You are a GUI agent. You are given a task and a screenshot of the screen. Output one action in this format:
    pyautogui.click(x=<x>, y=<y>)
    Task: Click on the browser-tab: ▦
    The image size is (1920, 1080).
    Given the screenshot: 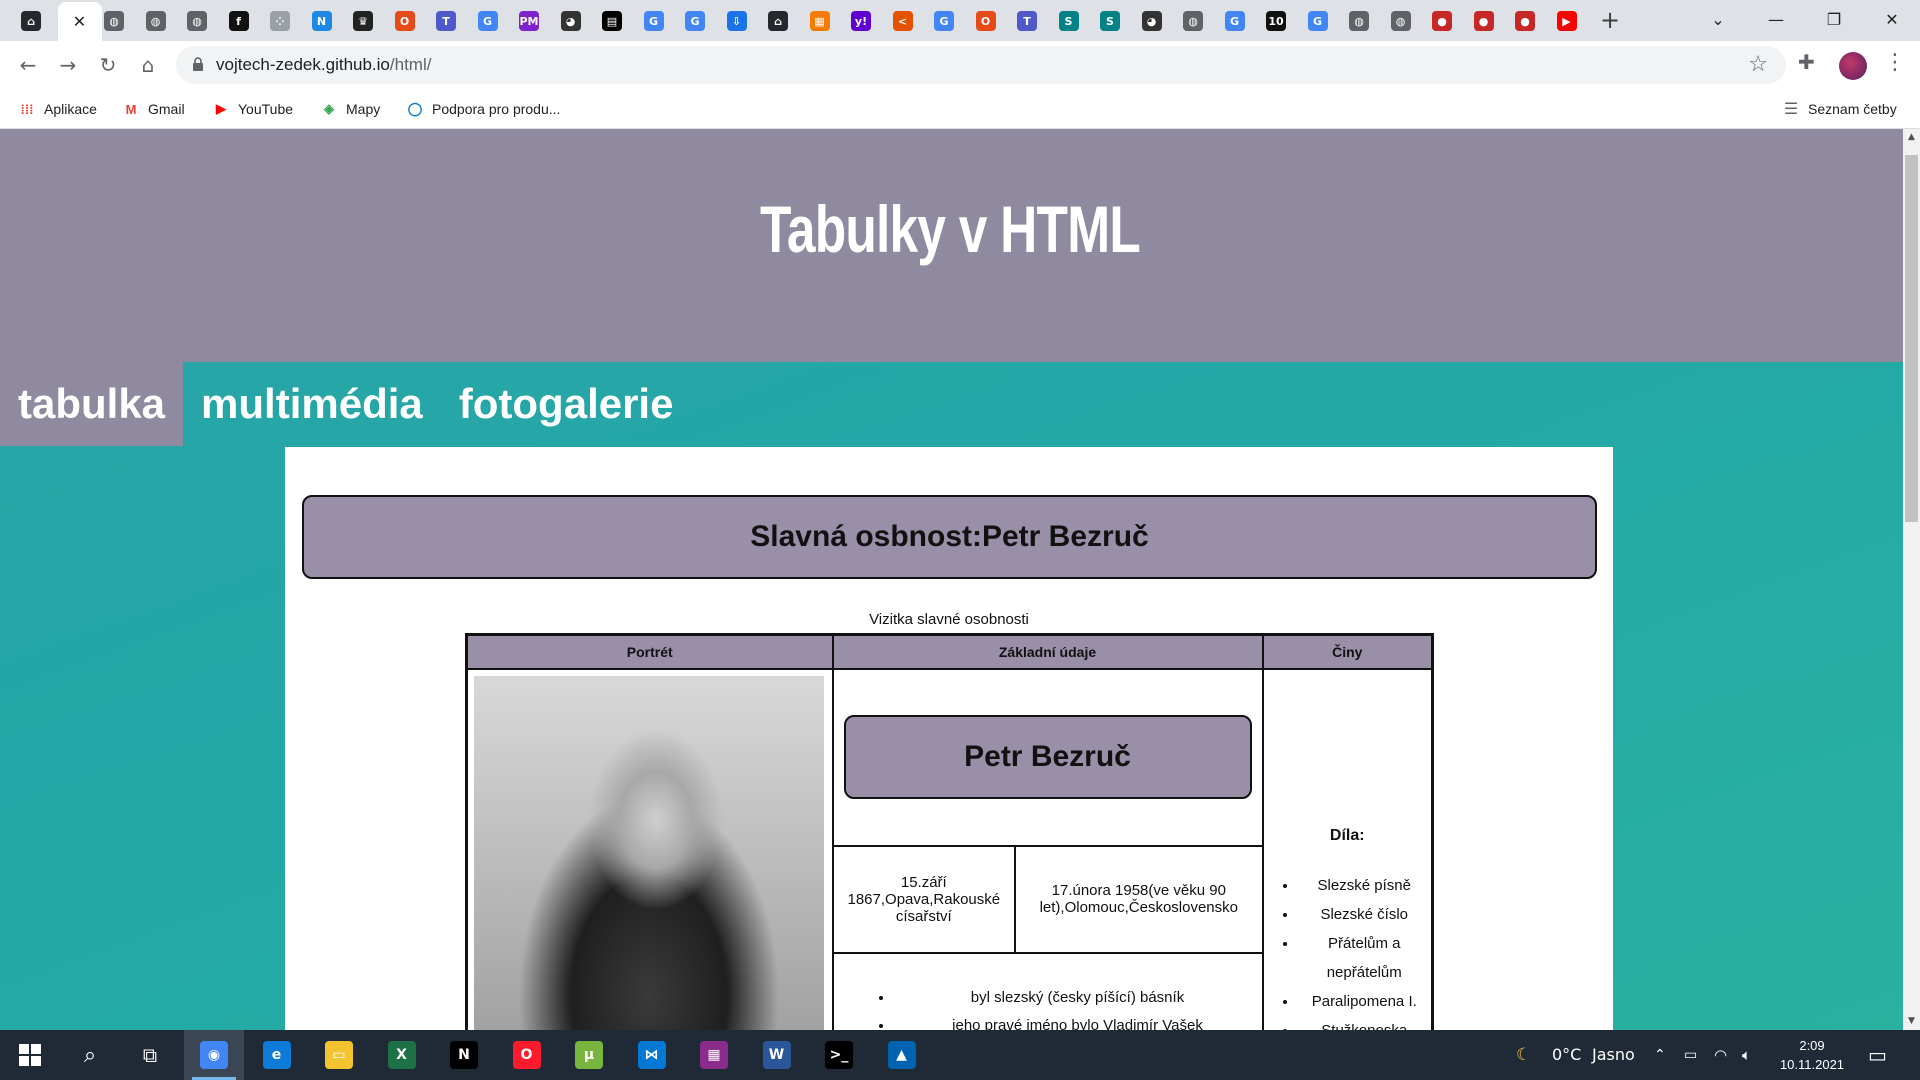 What is the action you would take?
    pyautogui.click(x=820, y=21)
    